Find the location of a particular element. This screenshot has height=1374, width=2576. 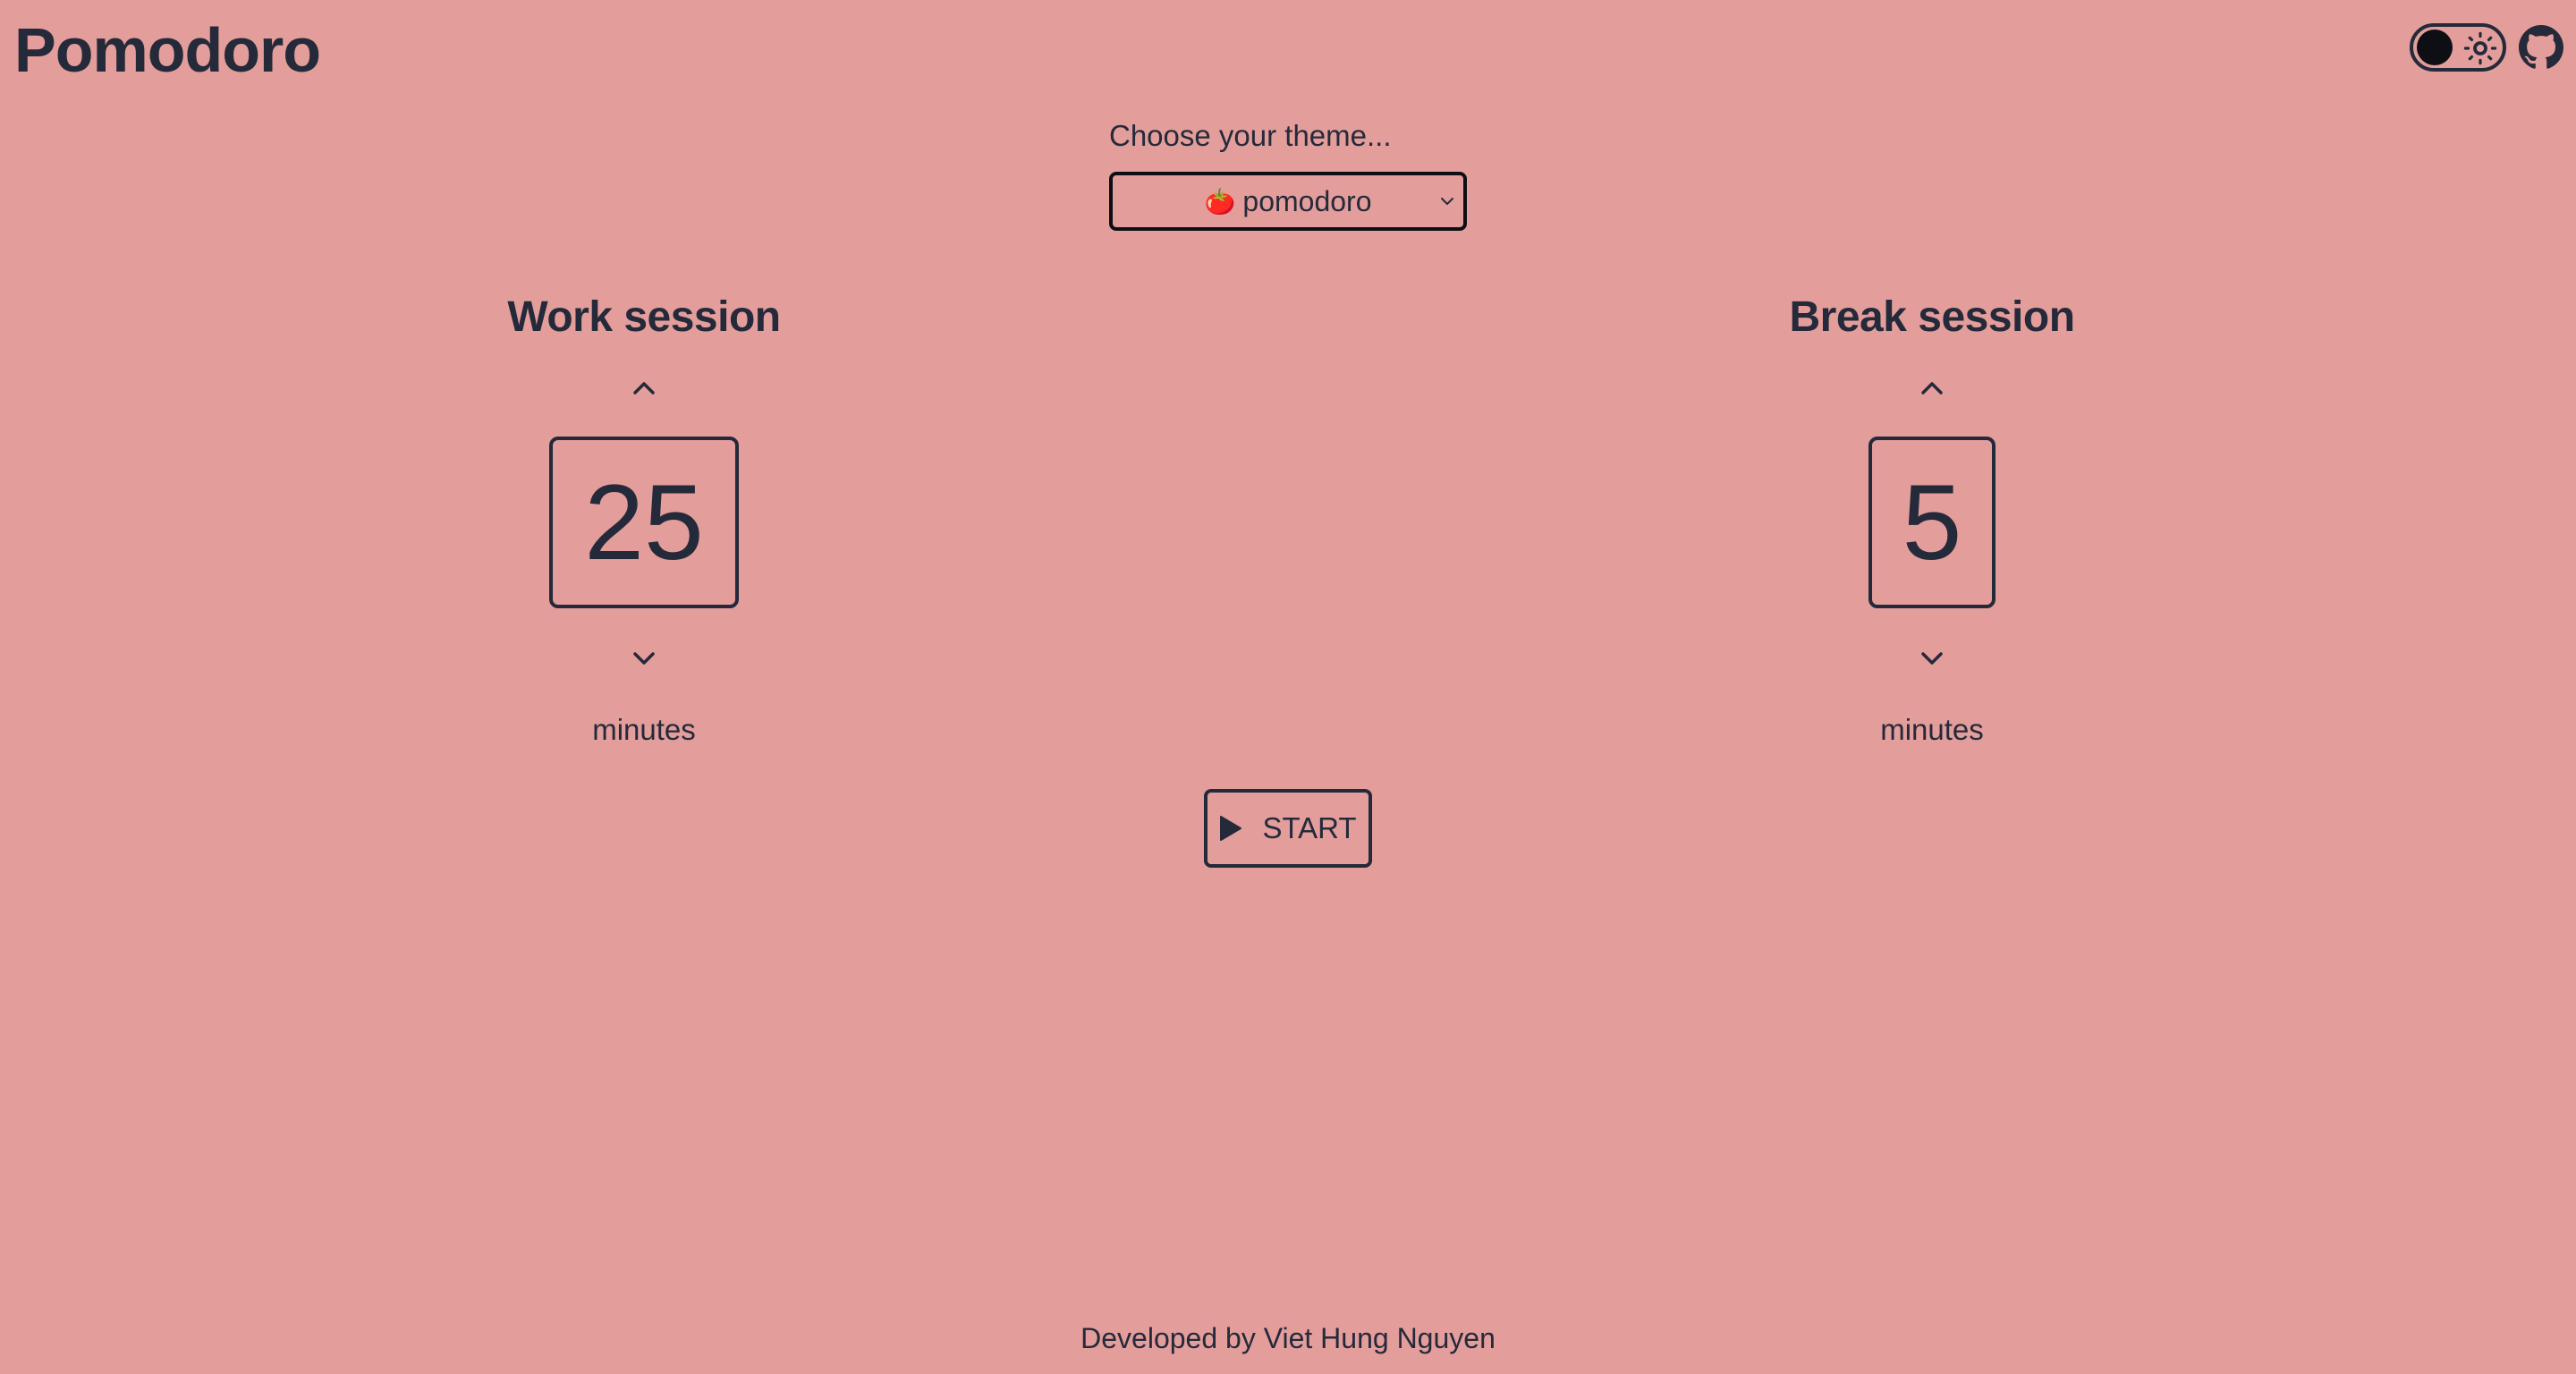

play-icon is located at coordinates (1231, 828).